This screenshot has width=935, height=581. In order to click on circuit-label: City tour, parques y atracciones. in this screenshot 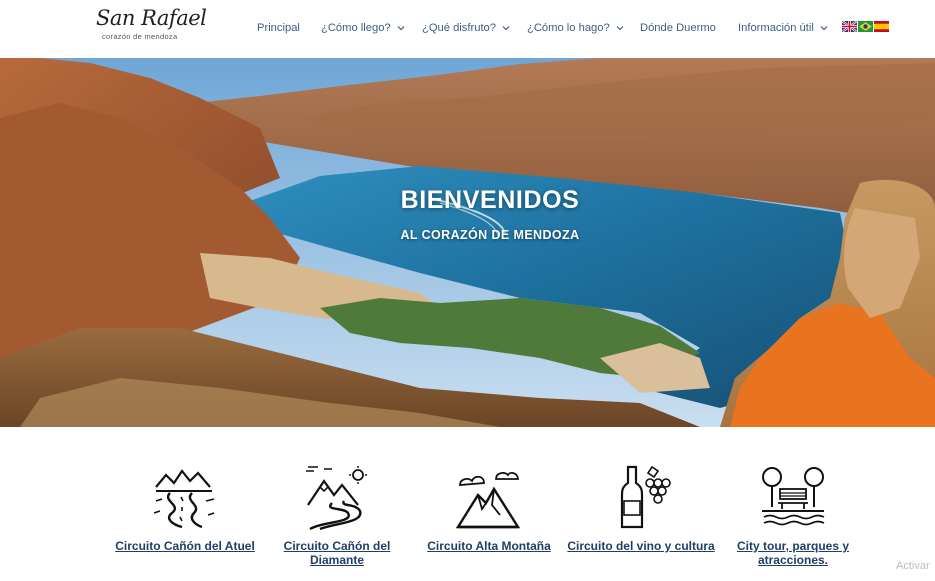, I will do `click(793, 553)`.